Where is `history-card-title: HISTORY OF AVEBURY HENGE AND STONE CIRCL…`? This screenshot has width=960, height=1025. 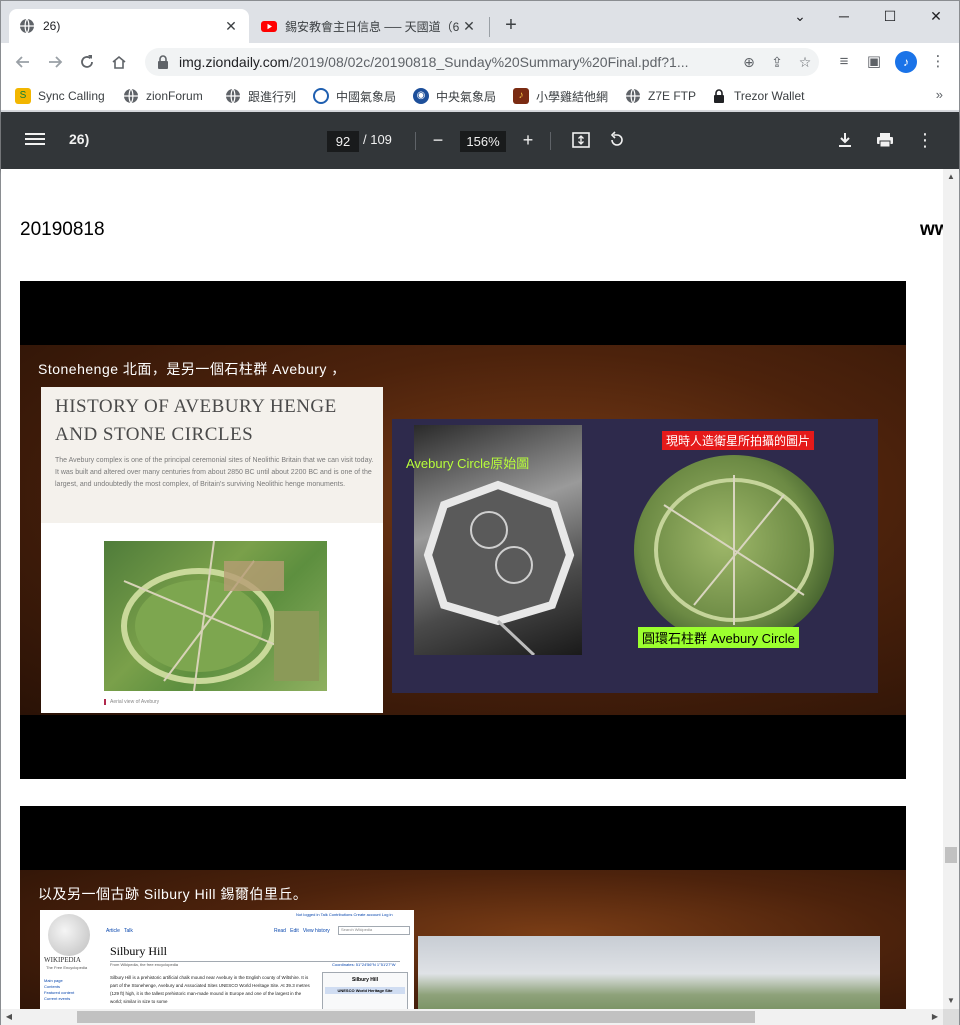
history-card-title: HISTORY OF AVEBURY HENGE AND STONE CIRCL… is located at coordinates (196, 421).